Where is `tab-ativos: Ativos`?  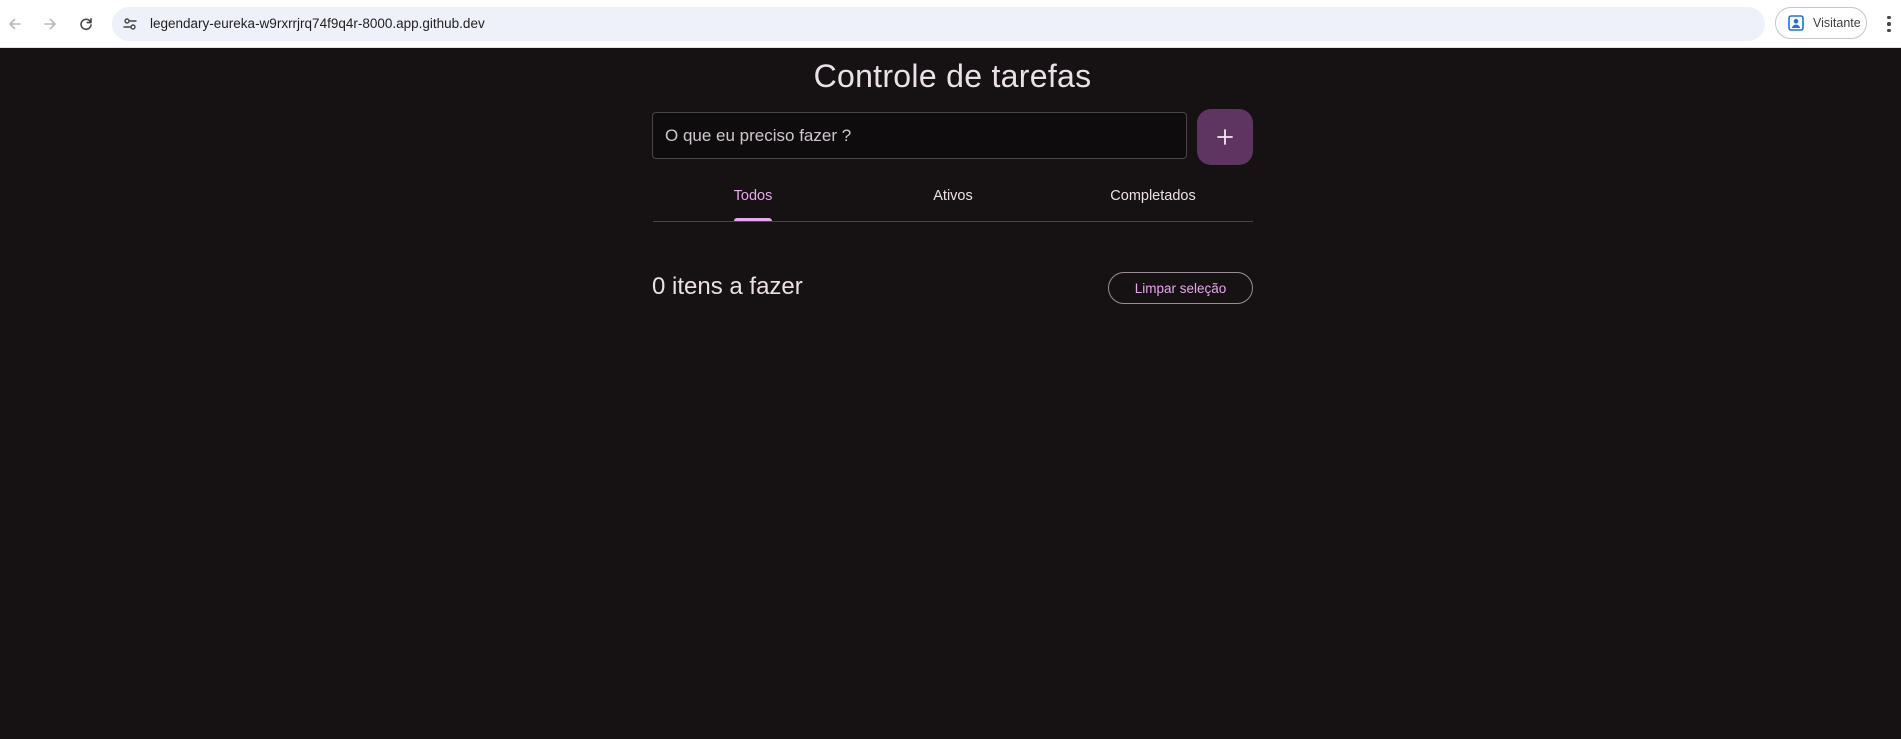 tab-ativos: Ativos is located at coordinates (953, 200).